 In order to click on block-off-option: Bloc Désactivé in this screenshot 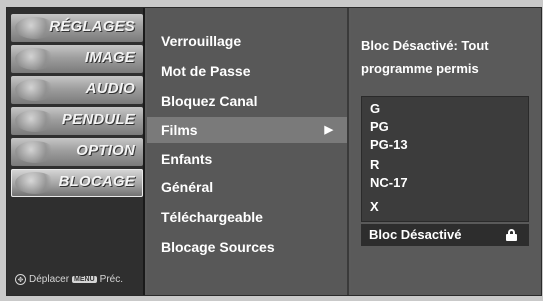, I will do `click(445, 235)`.